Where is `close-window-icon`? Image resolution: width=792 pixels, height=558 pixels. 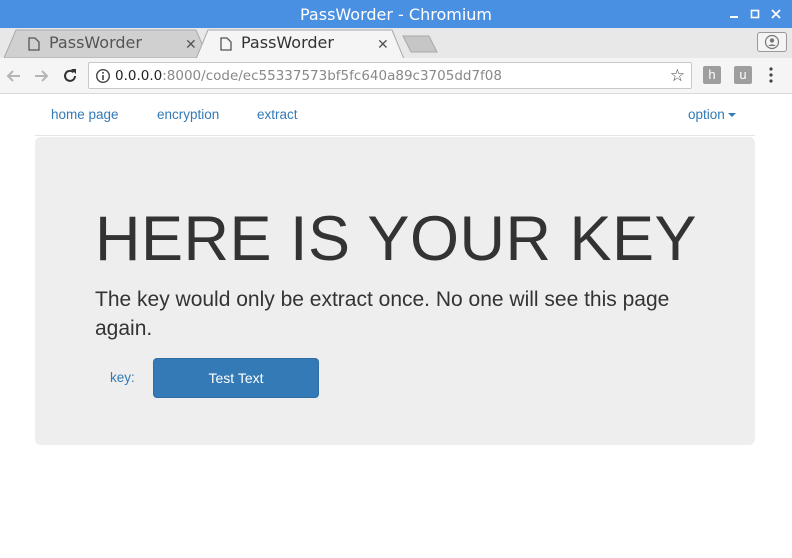 close-window-icon is located at coordinates (776, 14).